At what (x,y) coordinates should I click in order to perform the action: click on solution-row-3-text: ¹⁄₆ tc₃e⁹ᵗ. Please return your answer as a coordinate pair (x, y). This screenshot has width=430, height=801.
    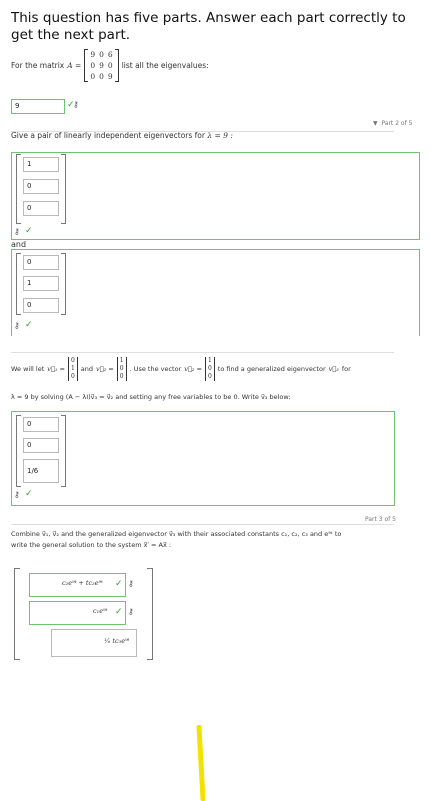
    Looking at the image, I should click on (117, 641).